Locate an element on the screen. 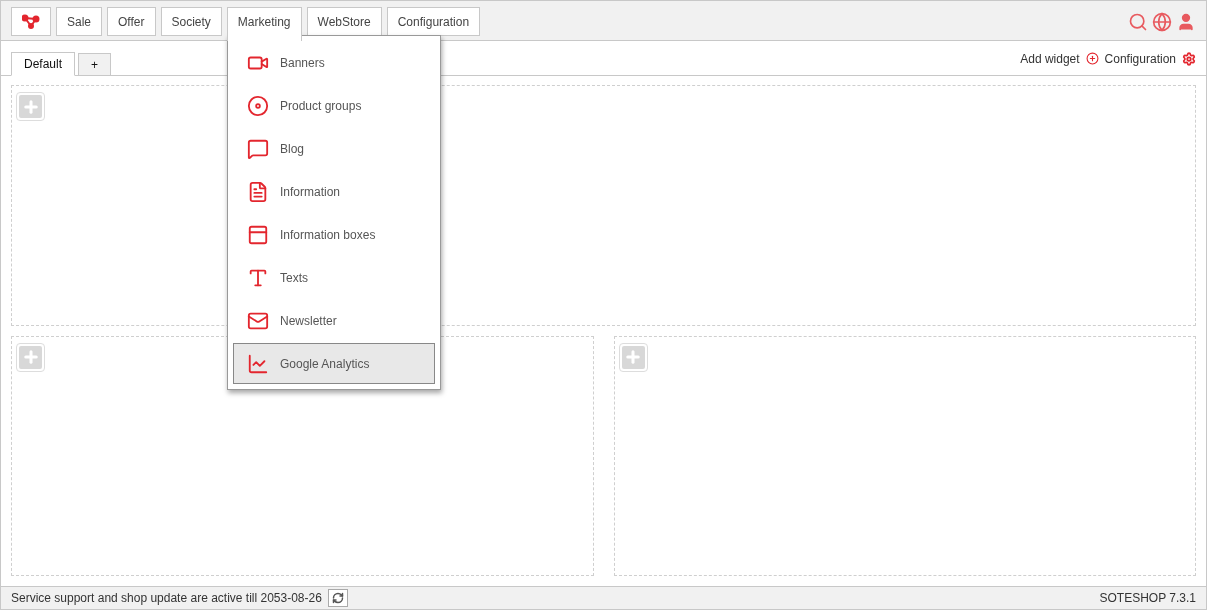 The image size is (1207, 610). menu-item: Banners is located at coordinates (334, 62).